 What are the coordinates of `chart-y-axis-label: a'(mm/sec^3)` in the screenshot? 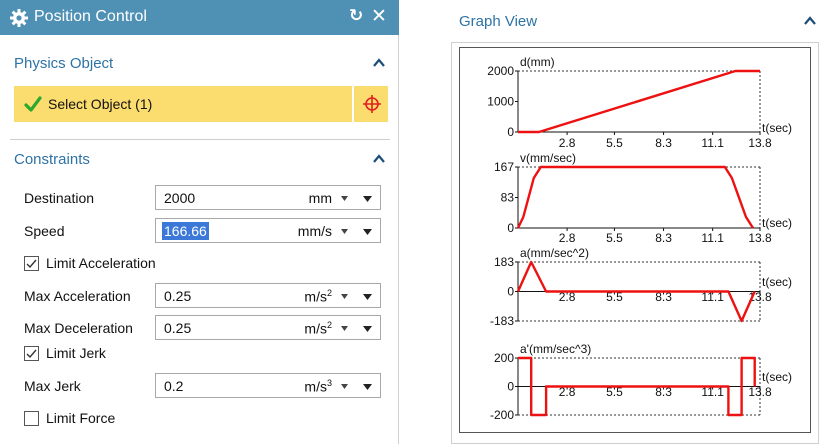 It's located at (555, 349).